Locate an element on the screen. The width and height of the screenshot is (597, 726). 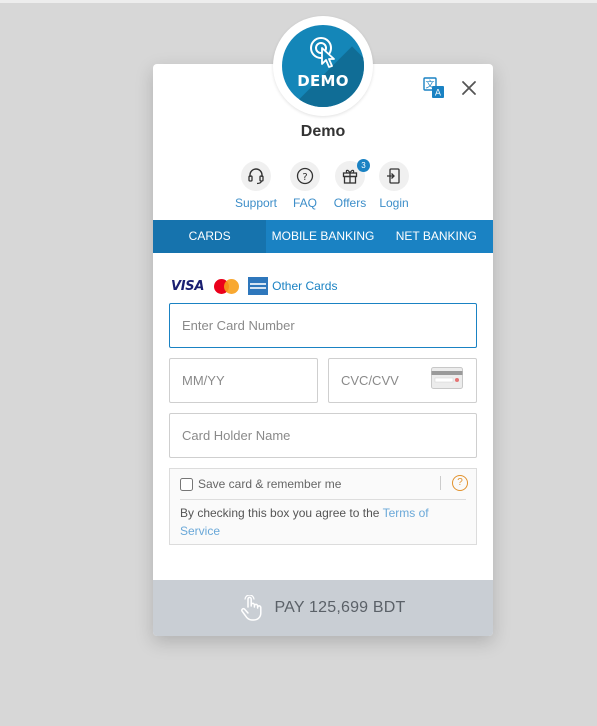
merchant-logo: DEMO is located at coordinates (323, 66).